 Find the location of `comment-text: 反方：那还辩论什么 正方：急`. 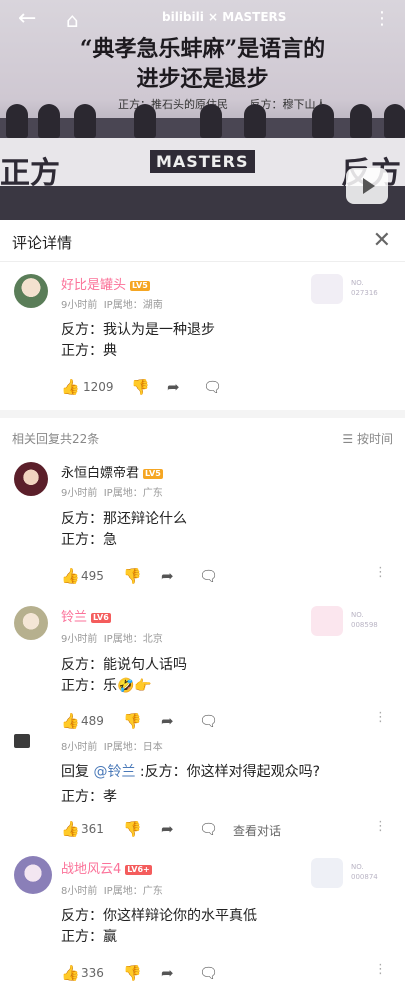

comment-text: 反方：那还辩论什么 正方：急 is located at coordinates (124, 529).